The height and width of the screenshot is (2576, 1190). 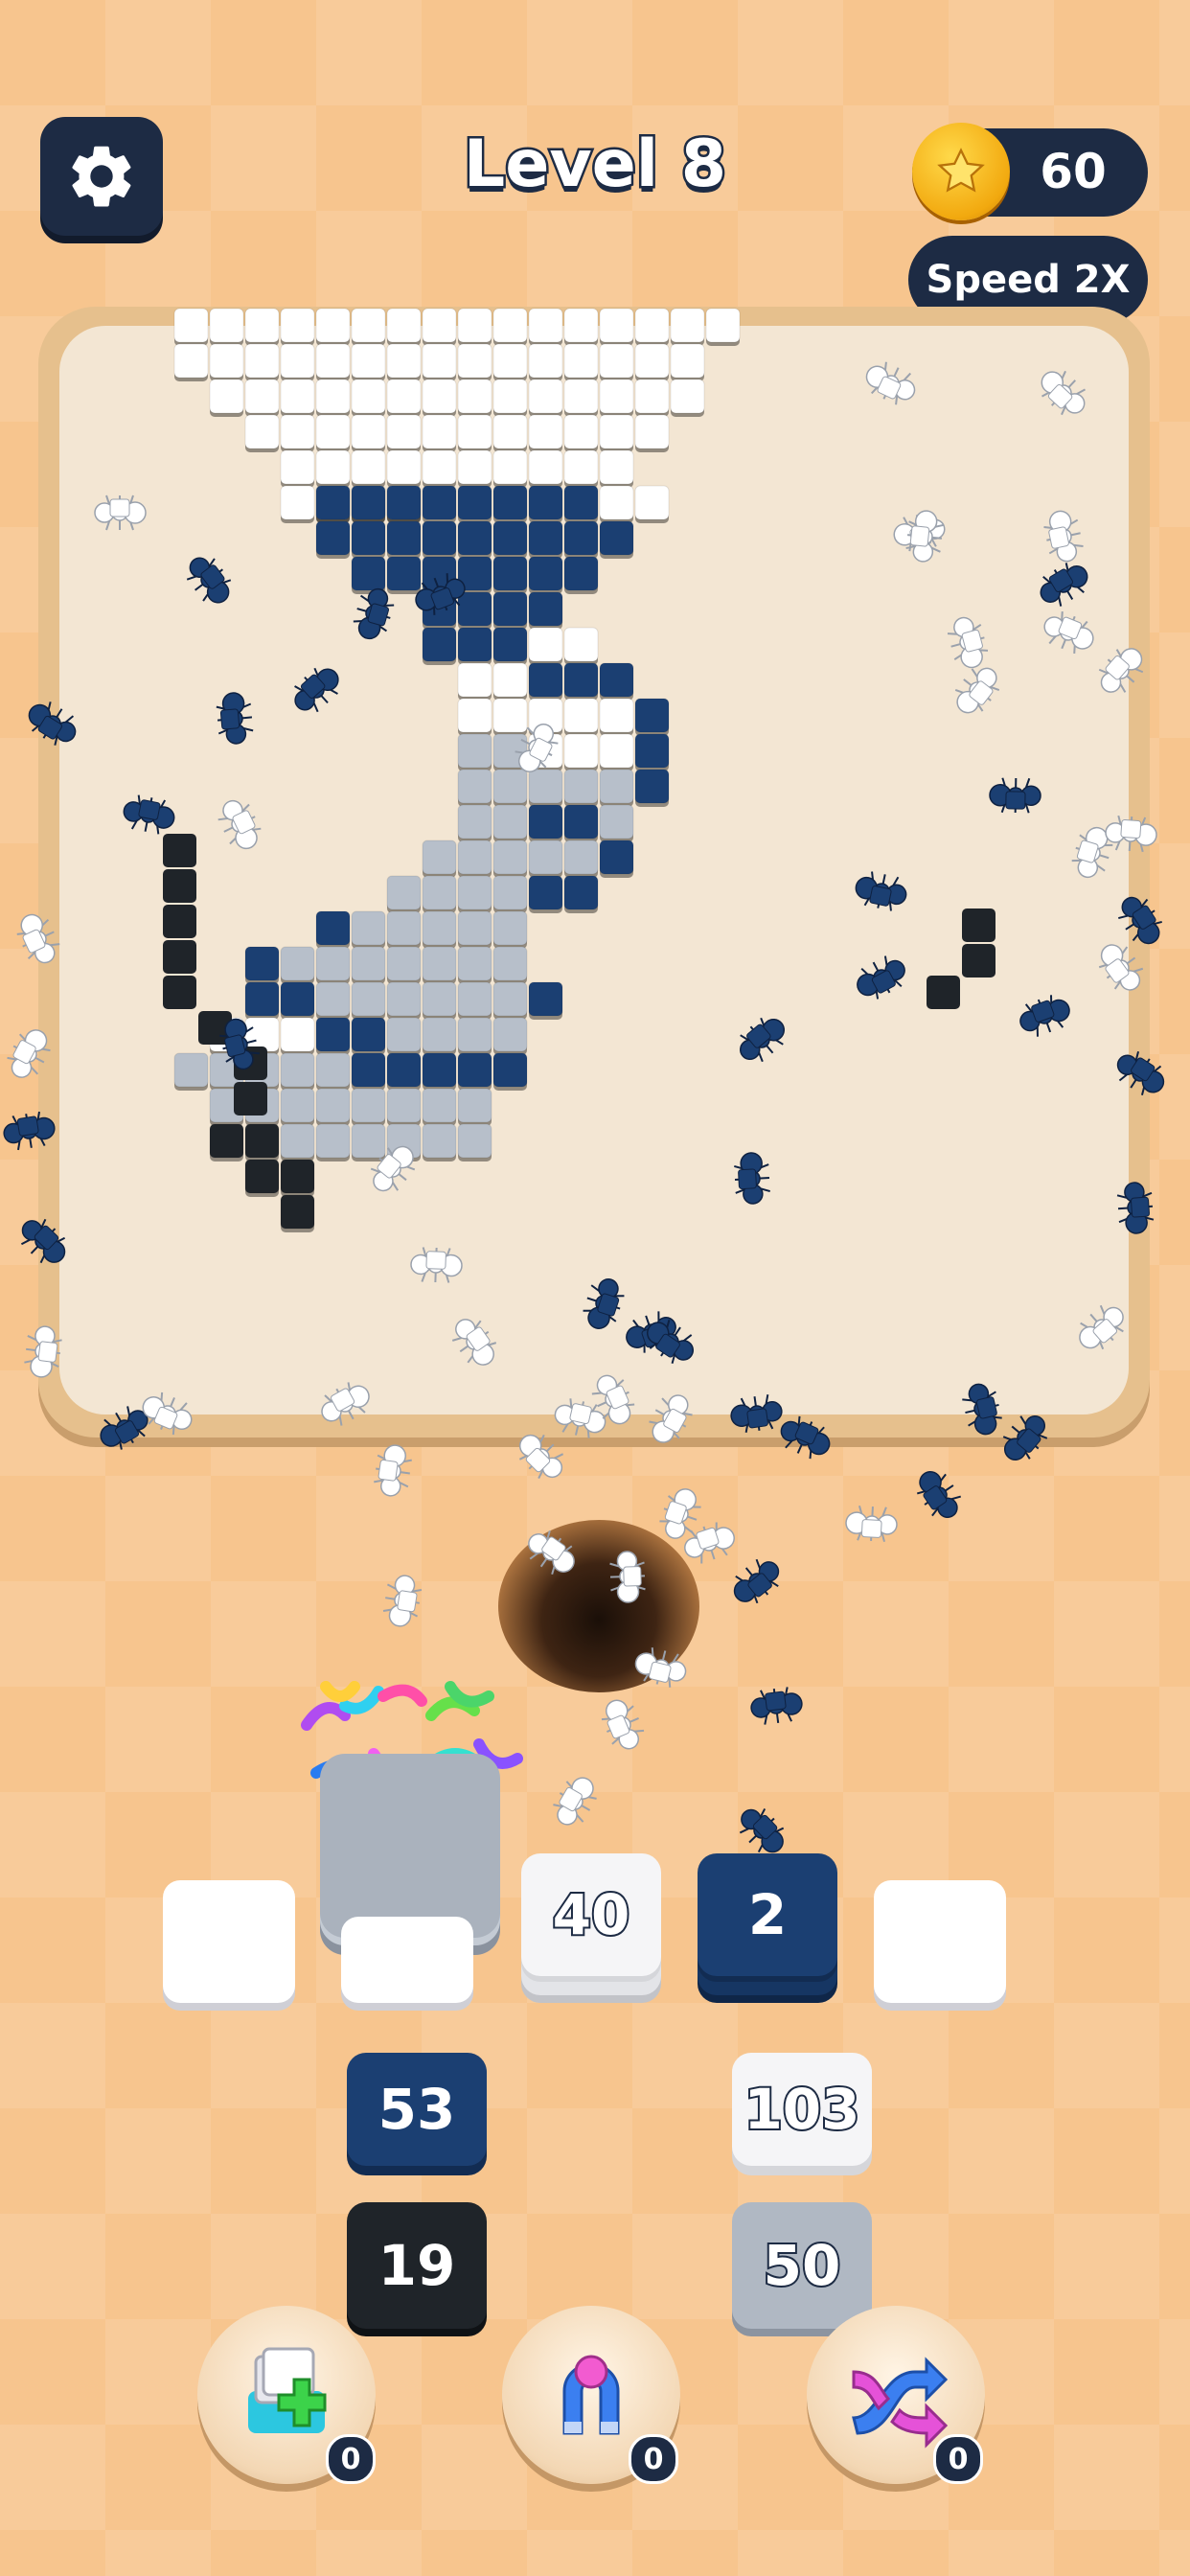 What do you see at coordinates (591, 1914) in the screenshot?
I see `white-stack-count: 40` at bounding box center [591, 1914].